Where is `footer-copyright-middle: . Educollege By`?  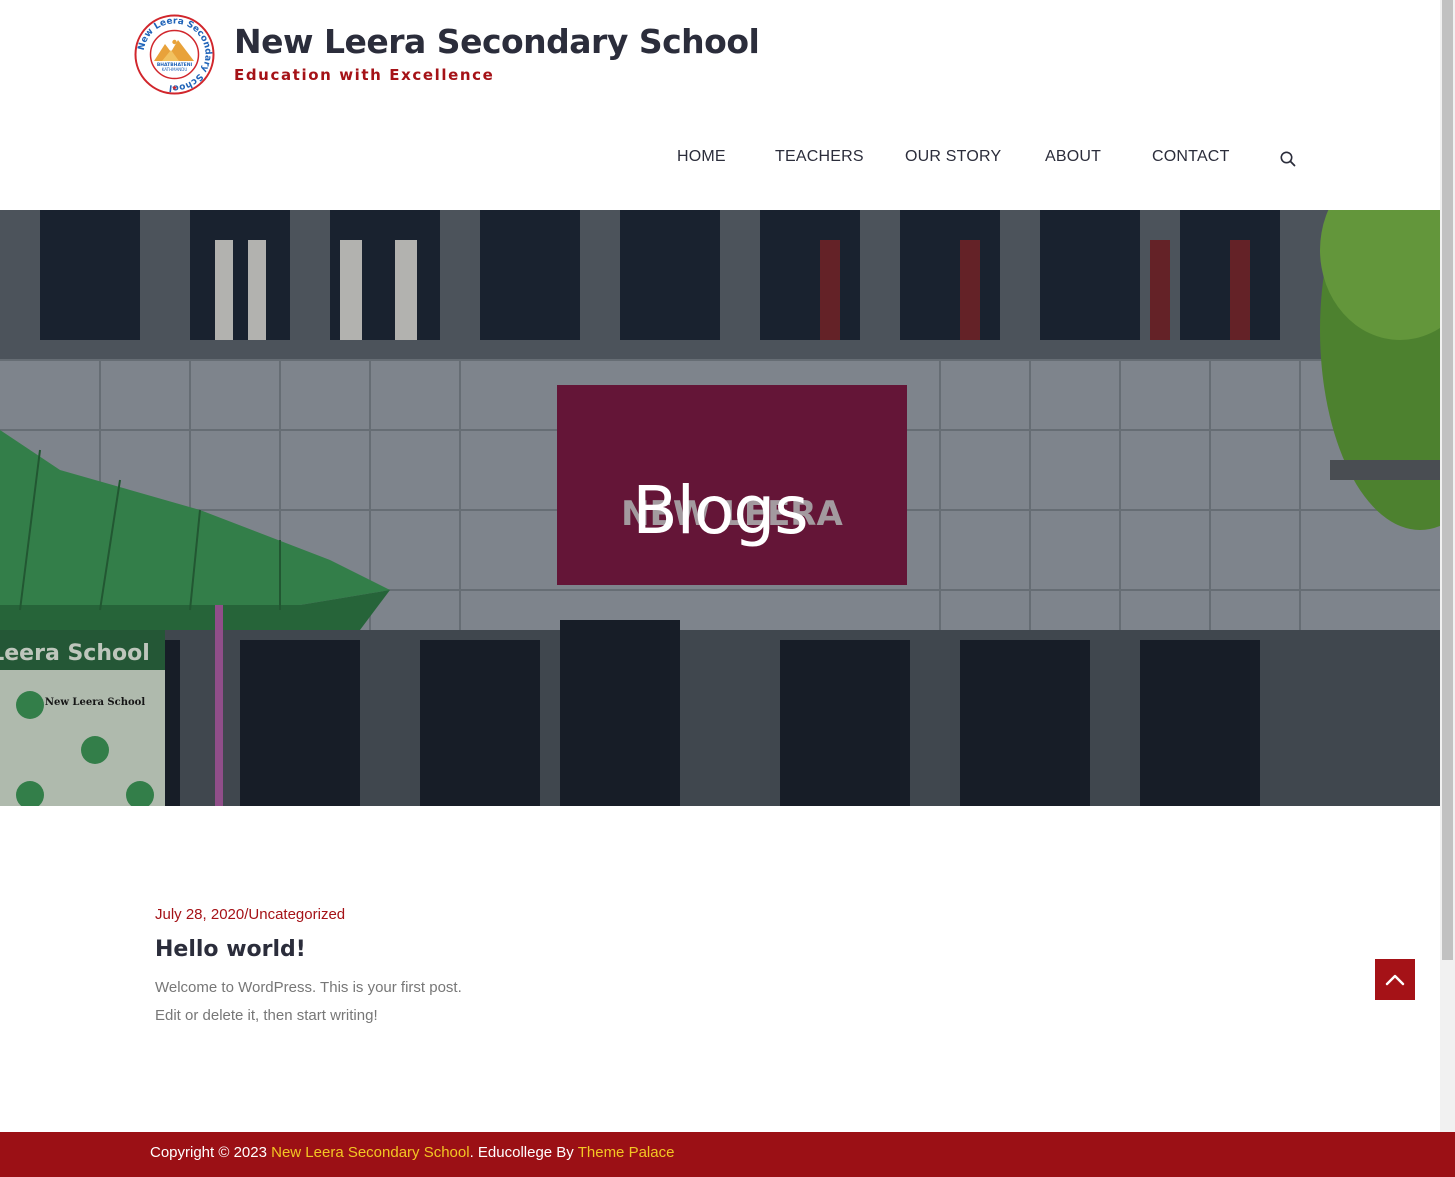 footer-copyright-middle: . Educollege By is located at coordinates (523, 1152).